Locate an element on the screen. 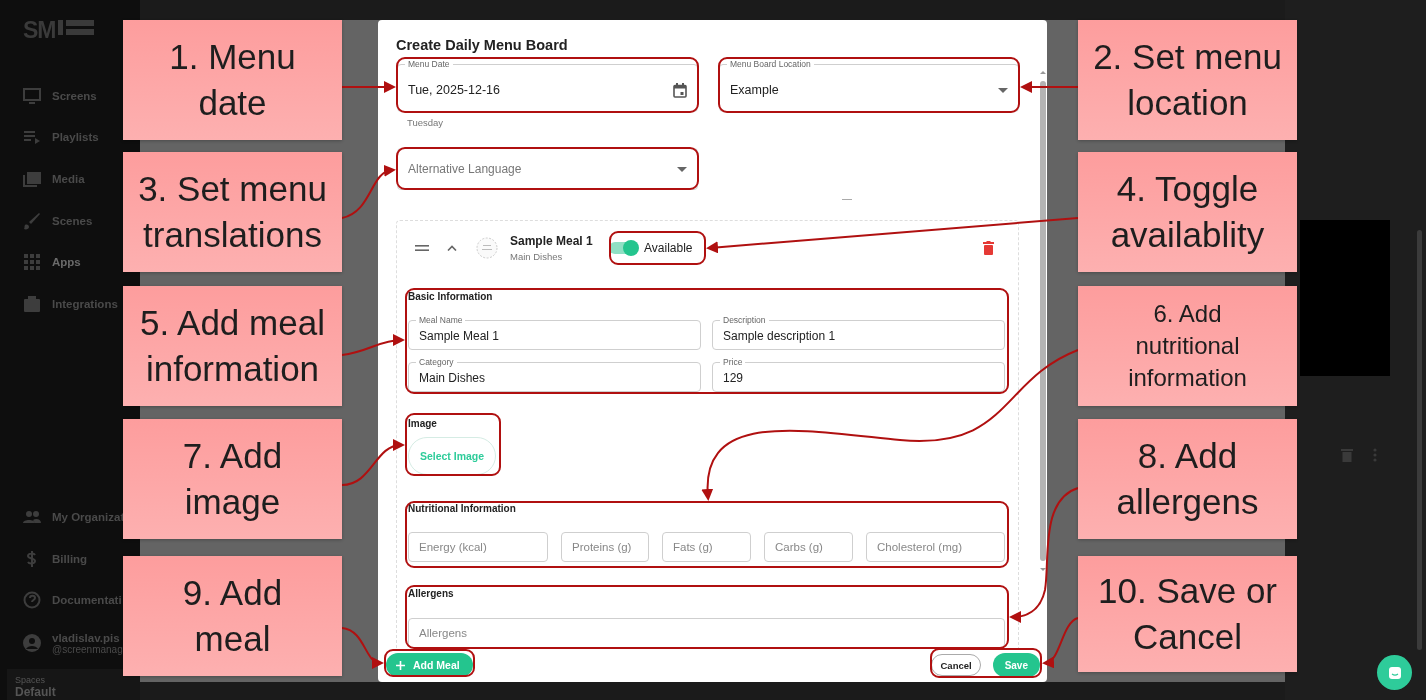 The width and height of the screenshot is (1426, 700). nav-item: Screens is located at coordinates (60, 96).